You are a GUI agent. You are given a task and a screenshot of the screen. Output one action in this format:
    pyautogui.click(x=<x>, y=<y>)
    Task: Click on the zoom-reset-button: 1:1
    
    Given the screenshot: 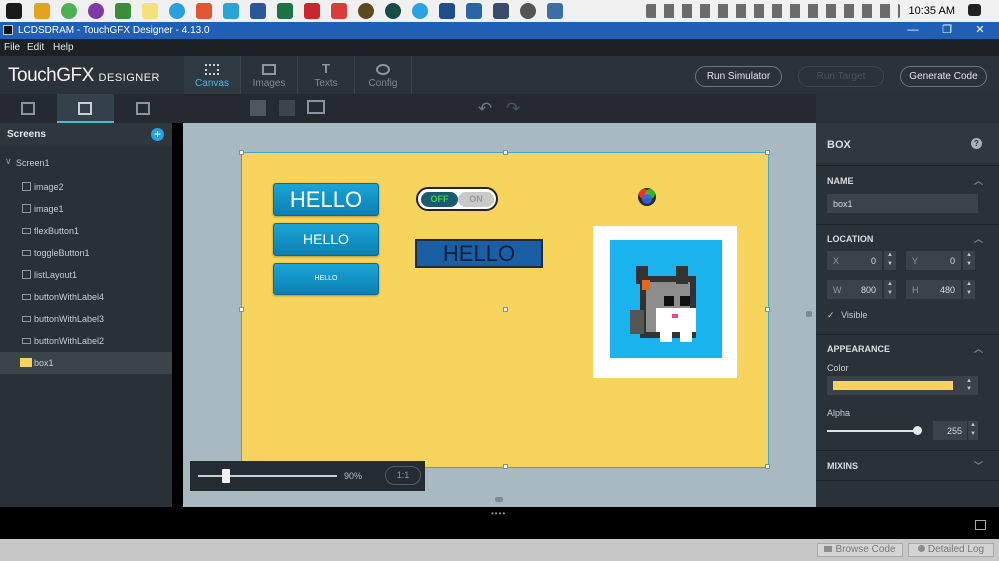 What is the action you would take?
    pyautogui.click(x=403, y=475)
    